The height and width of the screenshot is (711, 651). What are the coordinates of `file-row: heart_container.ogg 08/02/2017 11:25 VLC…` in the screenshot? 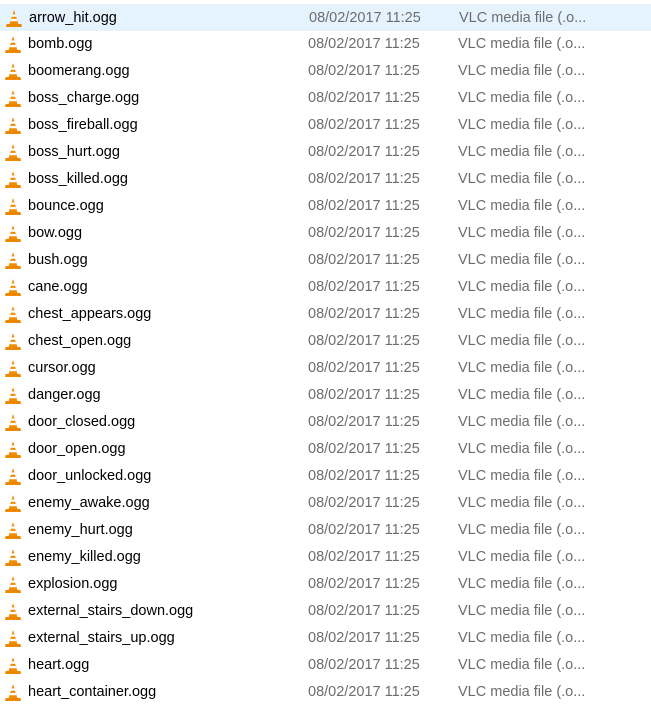 It's located at (325, 692).